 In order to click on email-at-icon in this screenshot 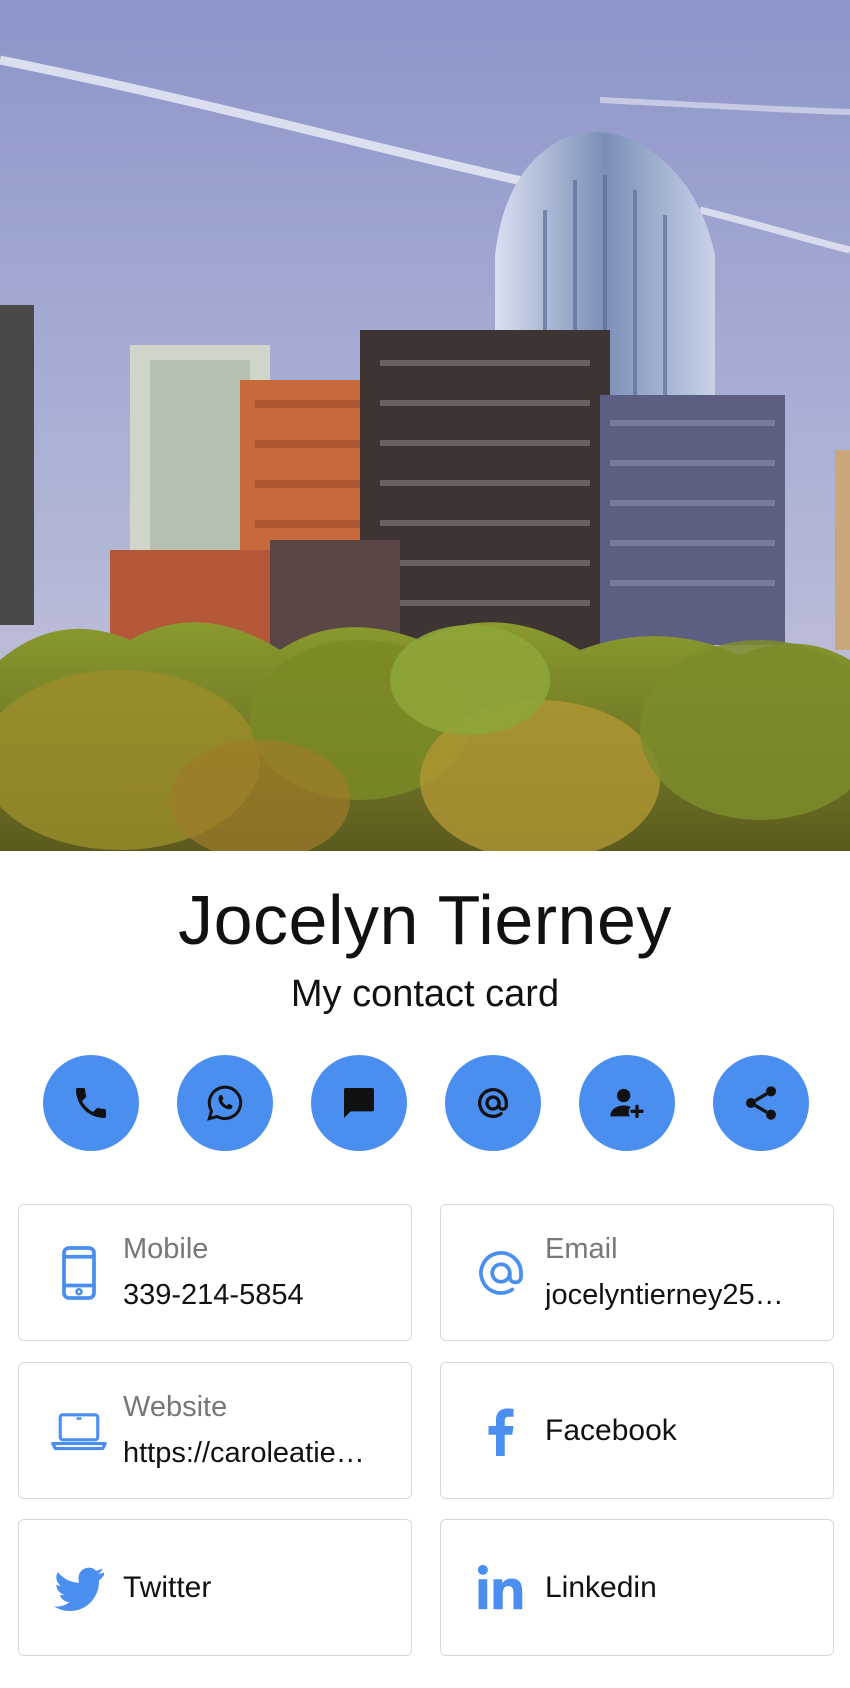, I will do `click(501, 1273)`.